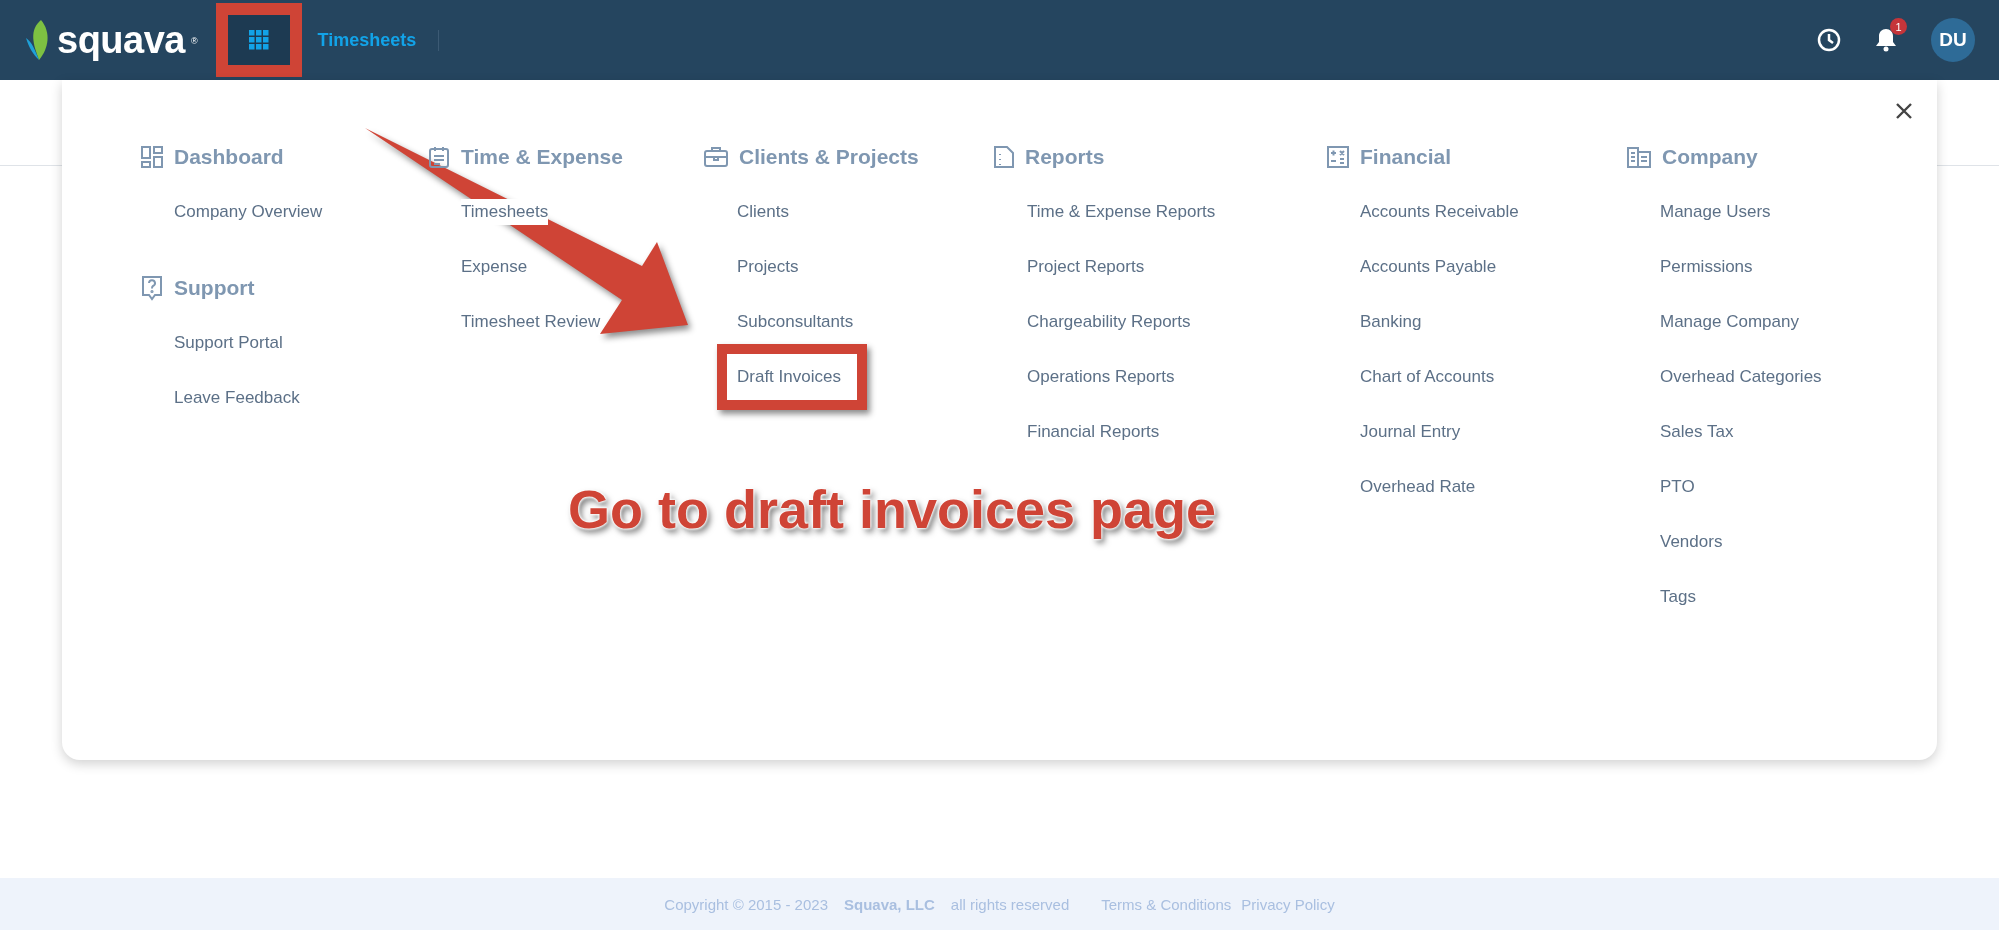 The width and height of the screenshot is (1999, 930). What do you see at coordinates (1406, 157) in the screenshot?
I see `menu-section-title: Financial` at bounding box center [1406, 157].